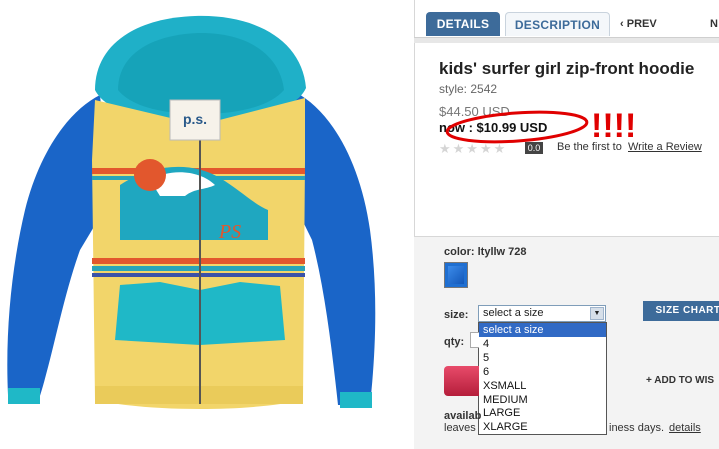 The image size is (719, 449). Describe the element at coordinates (454, 342) in the screenshot. I see `qty-label: qty:` at that location.